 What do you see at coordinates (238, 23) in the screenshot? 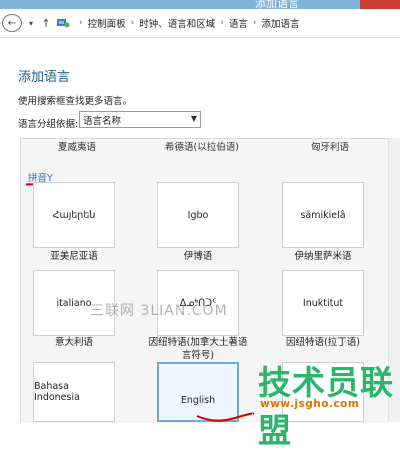
I see `breadcrumb-item: 语言` at bounding box center [238, 23].